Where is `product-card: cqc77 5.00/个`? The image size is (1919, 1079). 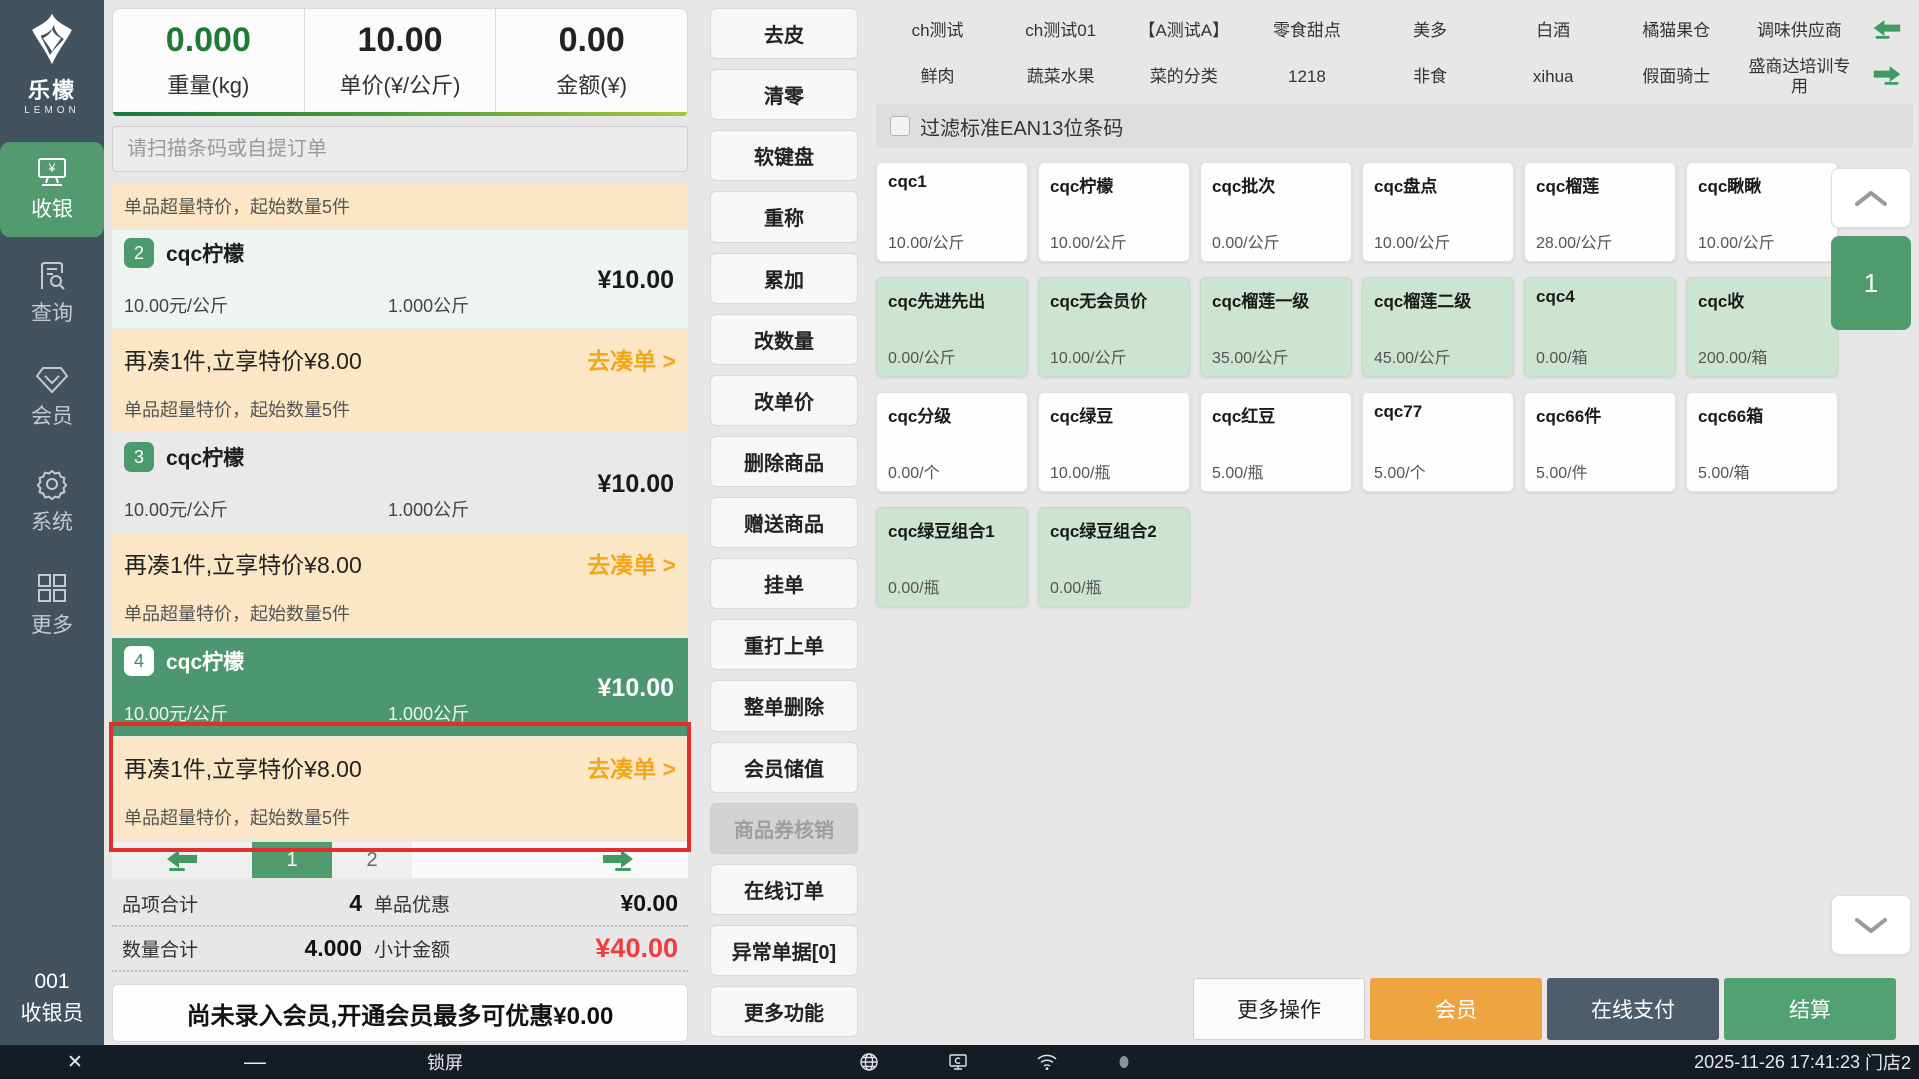
product-card: cqc77 5.00/个 is located at coordinates (1438, 442).